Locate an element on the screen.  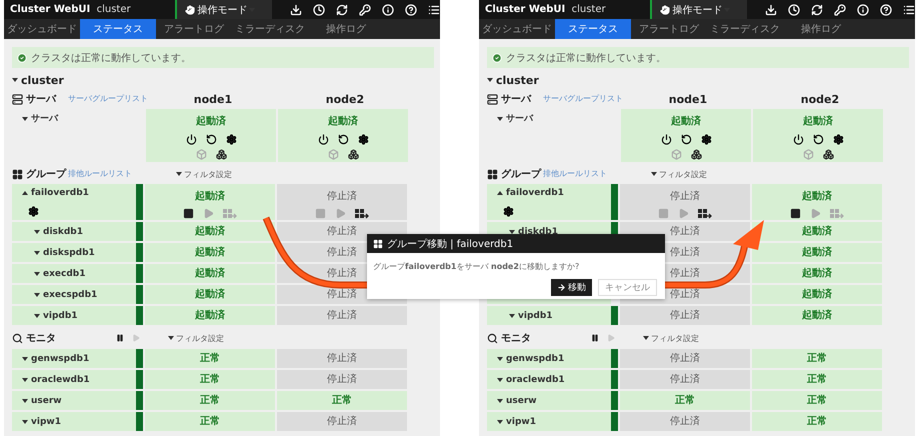
cancel-button: キャンセル is located at coordinates (627, 287).